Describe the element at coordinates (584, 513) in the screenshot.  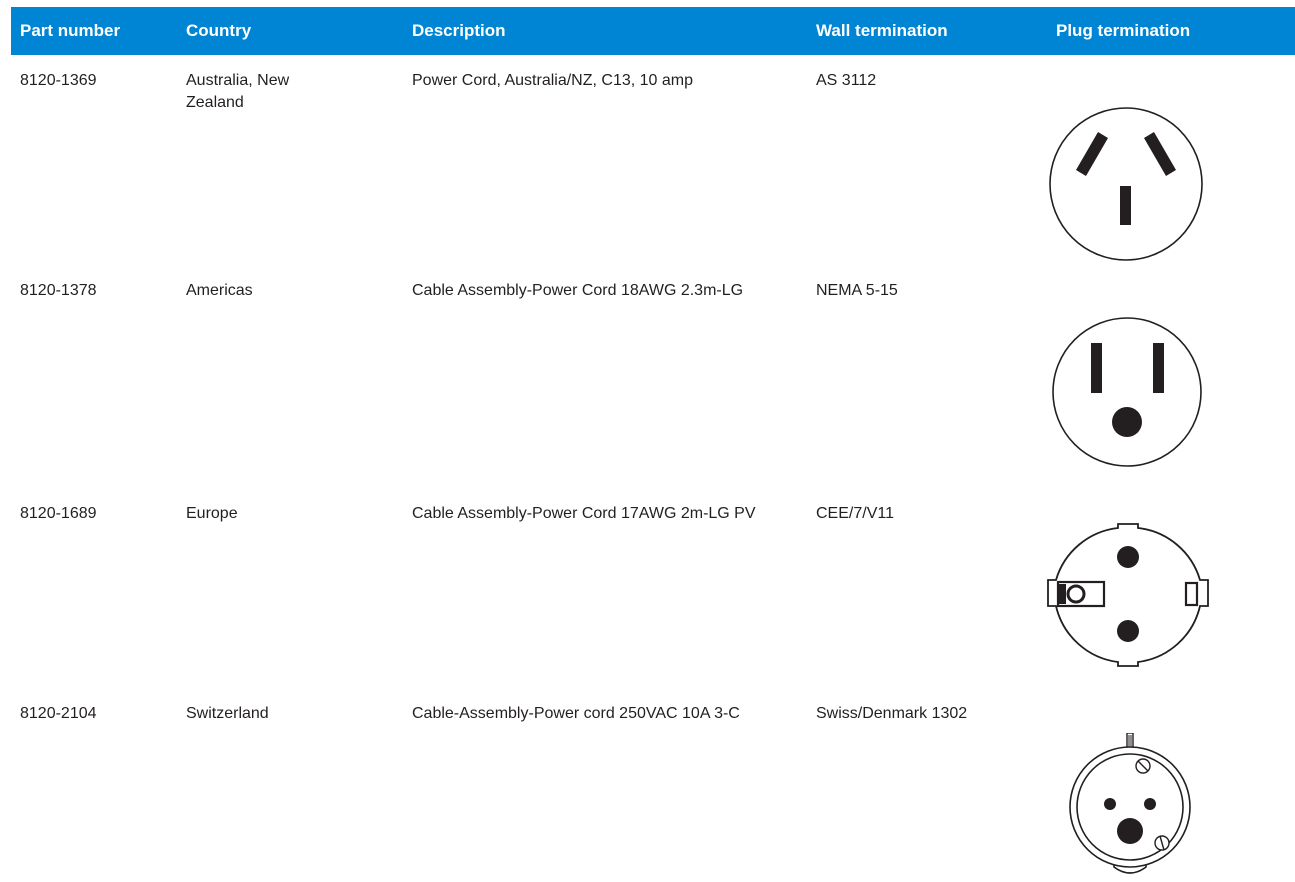
I see `description-cell: Cable Assembly-Power Cord 17AWG 2m-LG PV` at that location.